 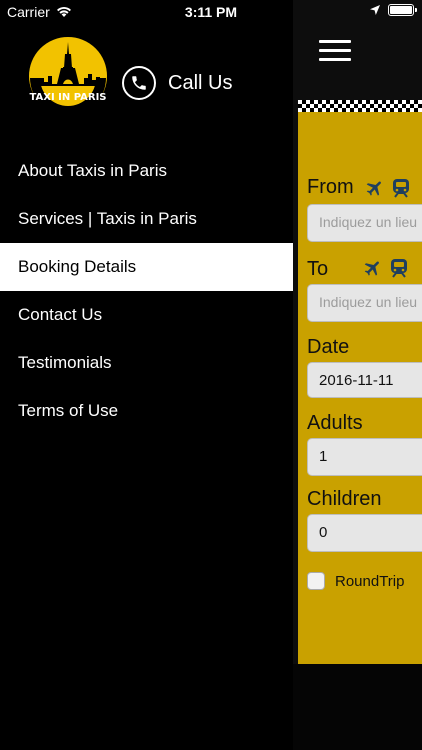 What do you see at coordinates (139, 83) in the screenshot?
I see `phone-icon` at bounding box center [139, 83].